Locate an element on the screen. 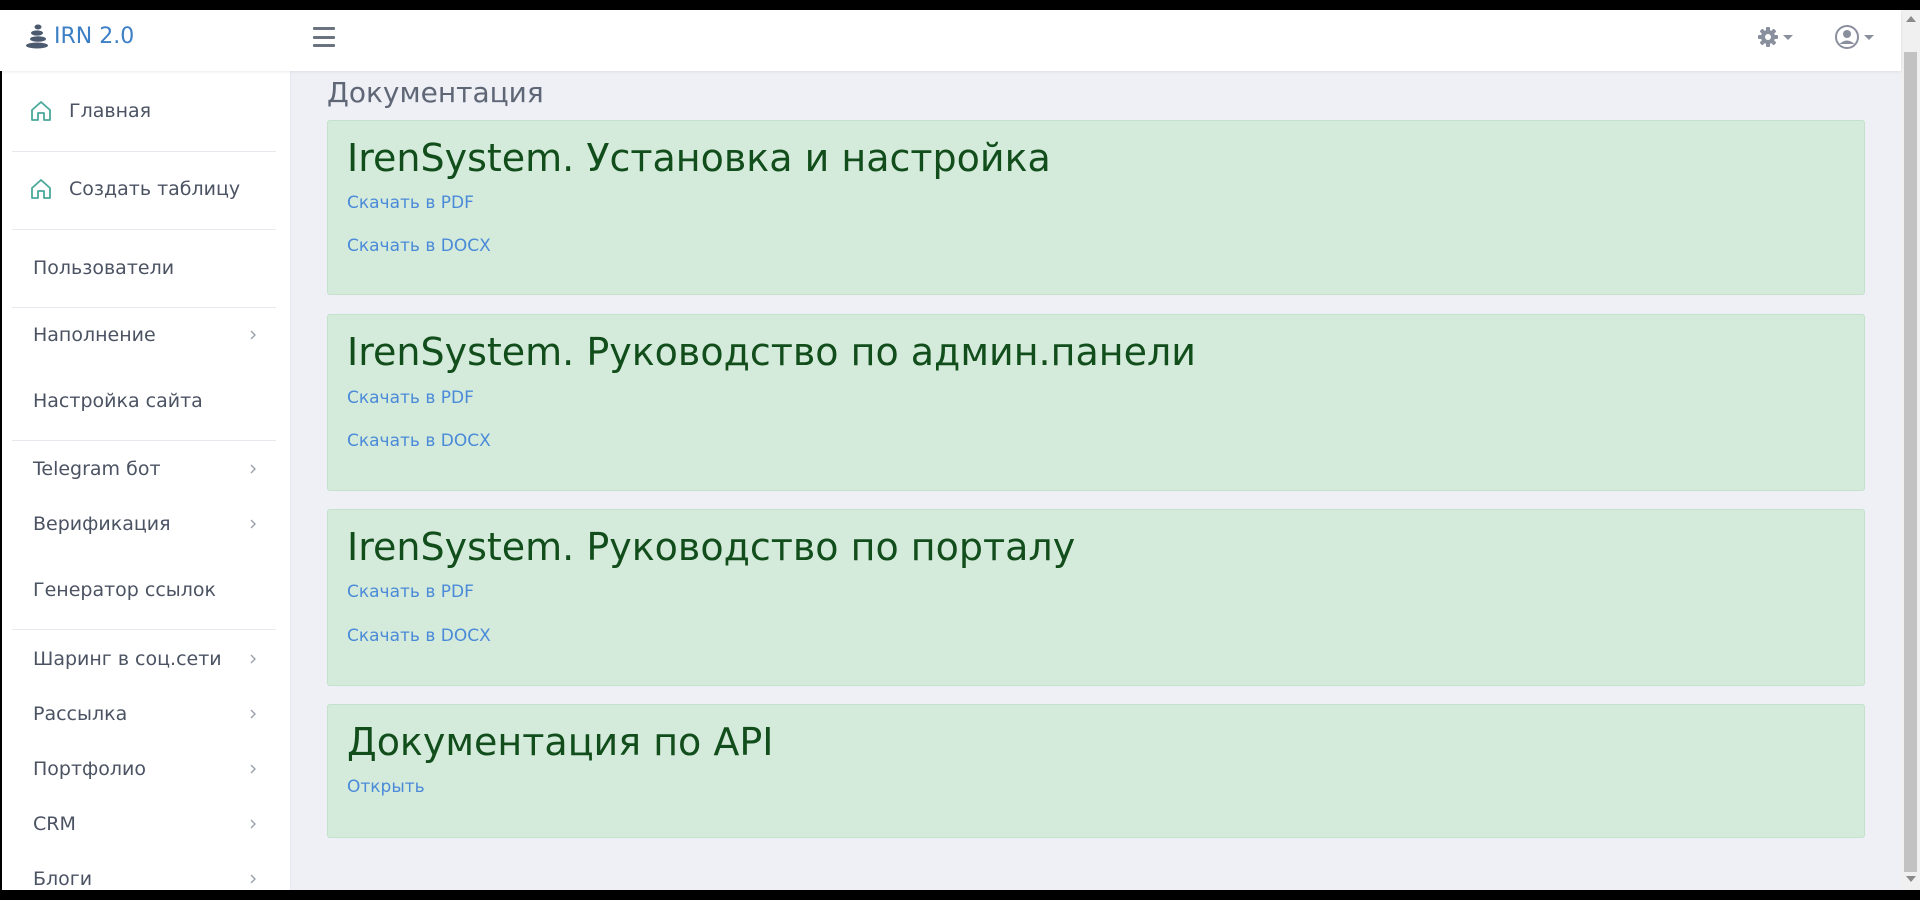  sidebar-item-users: Пользователи is located at coordinates (146, 268).